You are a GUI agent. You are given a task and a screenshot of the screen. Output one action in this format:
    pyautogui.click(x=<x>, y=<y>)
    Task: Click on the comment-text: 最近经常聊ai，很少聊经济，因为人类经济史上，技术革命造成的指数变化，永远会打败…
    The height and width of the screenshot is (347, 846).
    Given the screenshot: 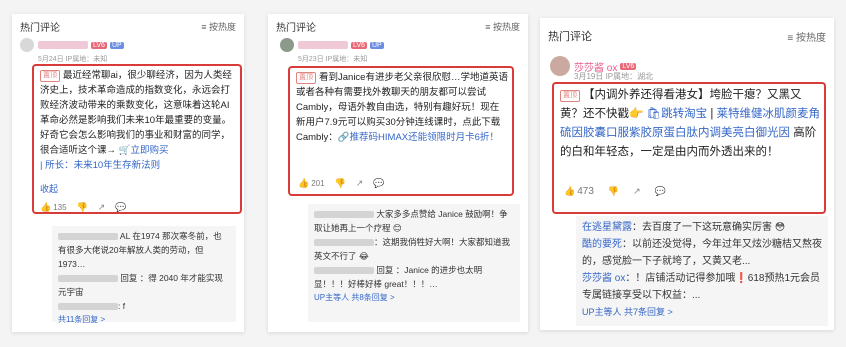 What is the action you would take?
    pyautogui.click(x=136, y=113)
    